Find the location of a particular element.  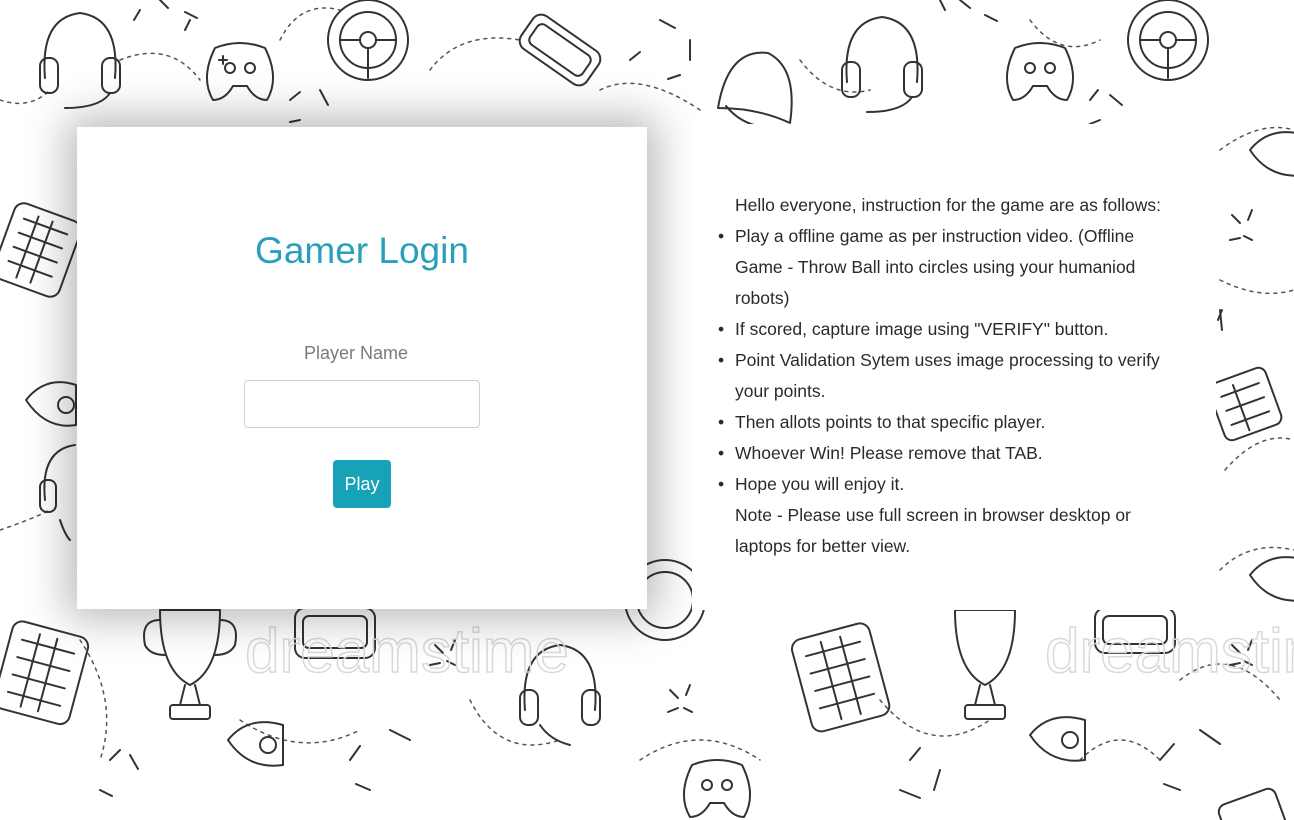

player-name-input is located at coordinates (362, 404).